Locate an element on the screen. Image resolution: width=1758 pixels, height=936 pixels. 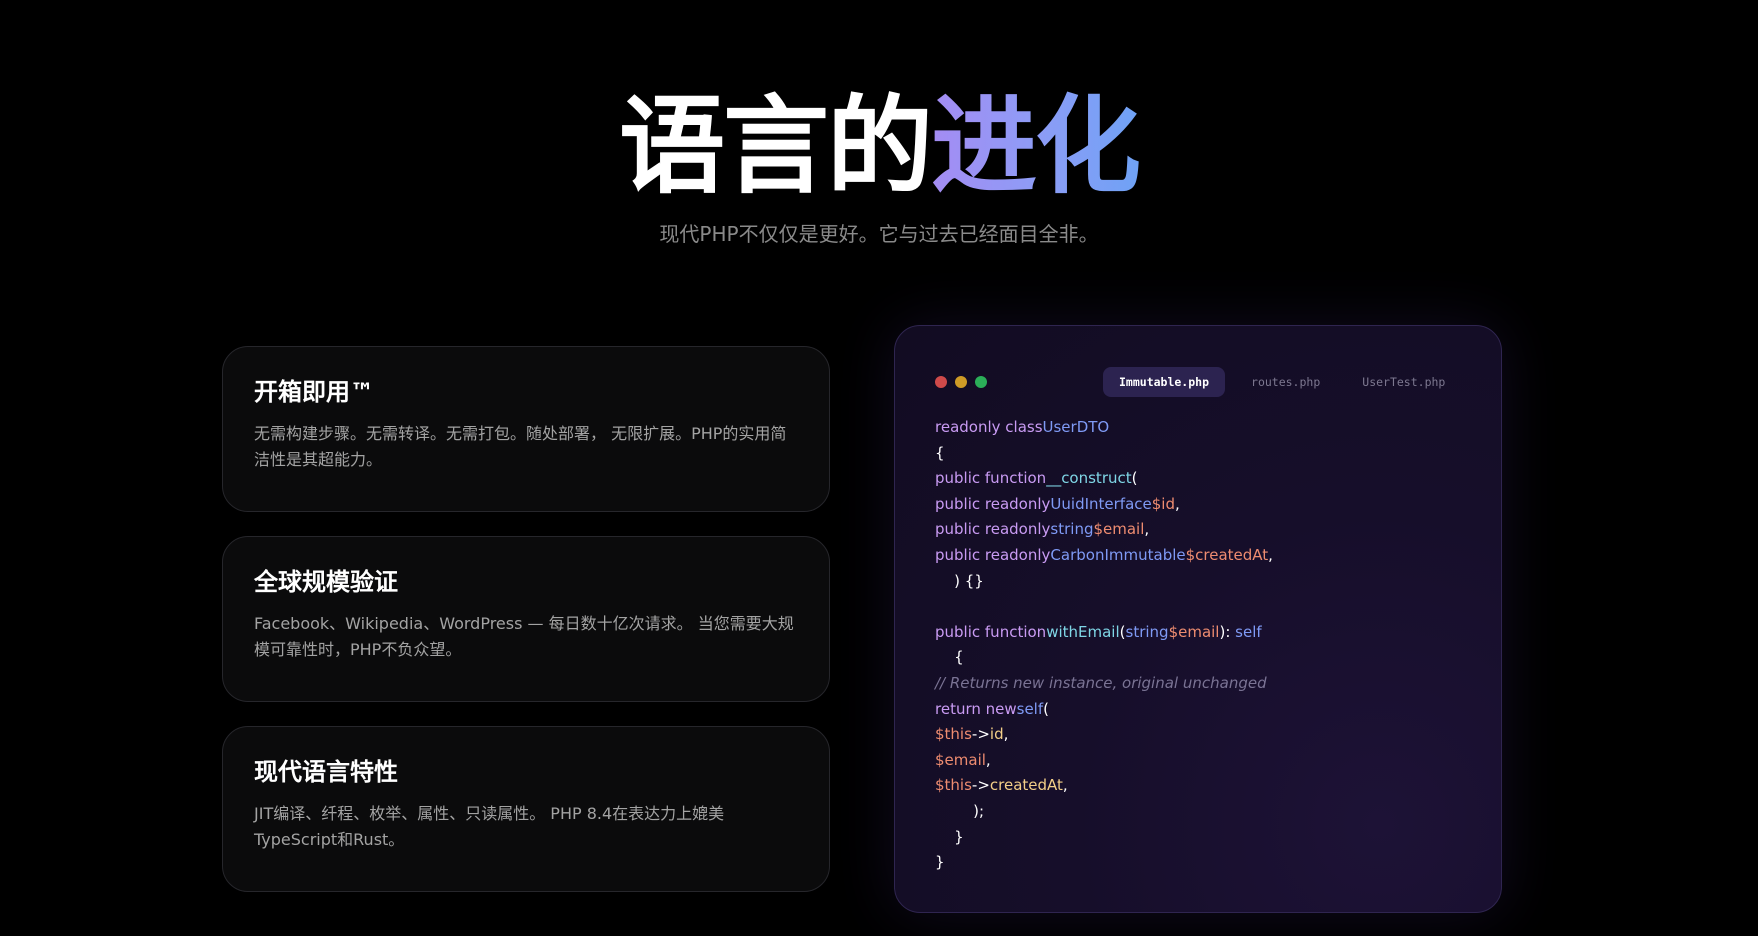
tab-immutable-php: Immutable.php is located at coordinates (1164, 382).